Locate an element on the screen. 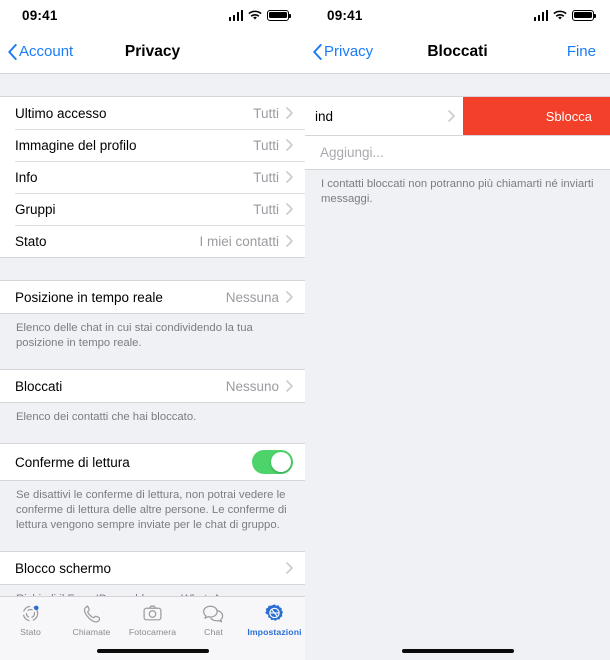 The width and height of the screenshot is (610, 660). tab-label: Impostazioni is located at coordinates (274, 632).